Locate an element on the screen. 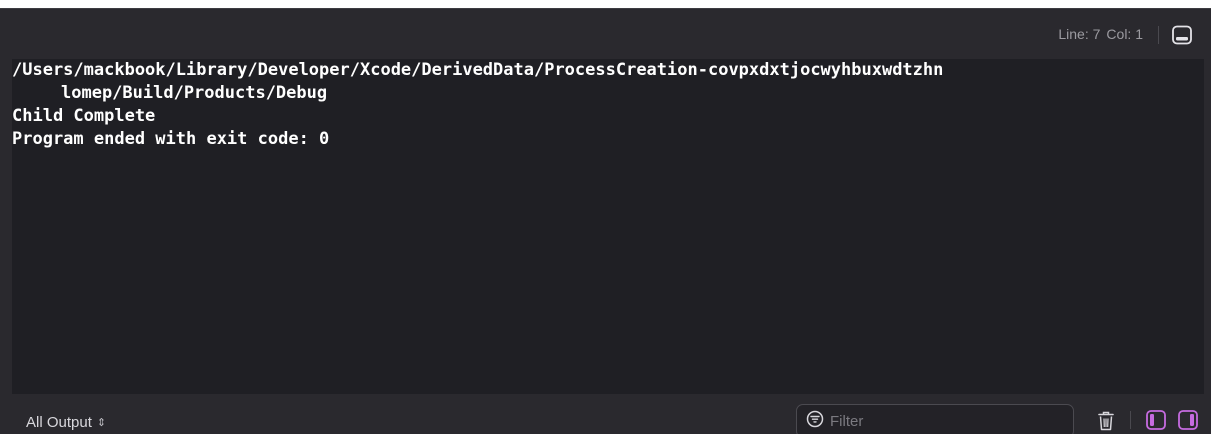 This screenshot has width=1211, height=434. filter-input is located at coordinates (940, 421).